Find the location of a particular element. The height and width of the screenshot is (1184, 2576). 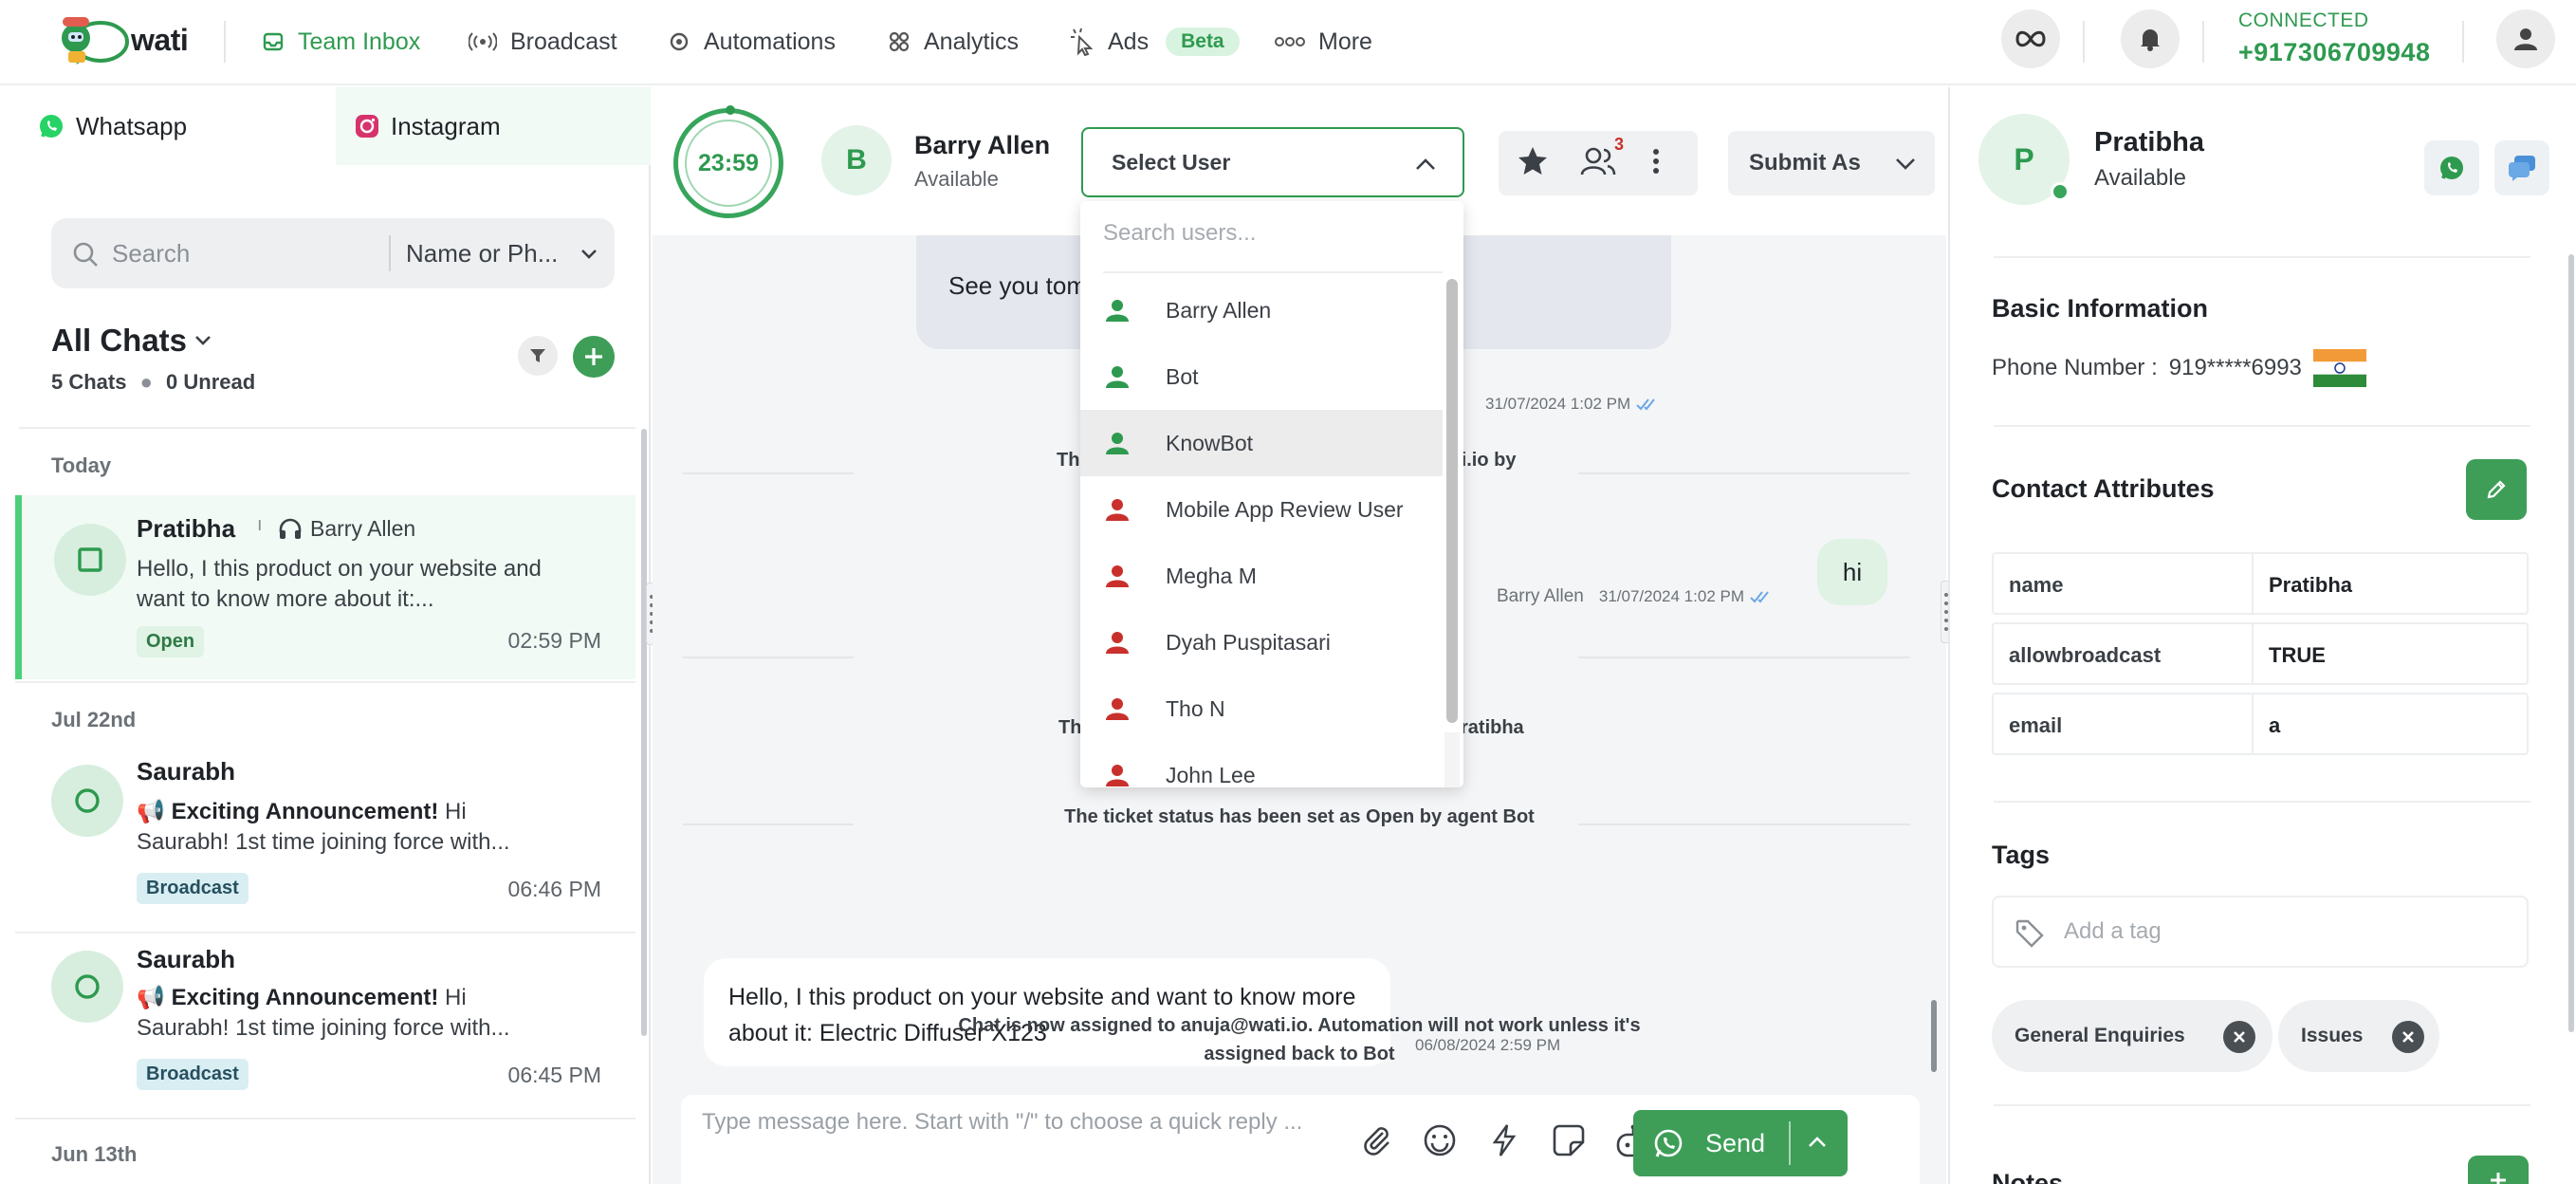

close-icon is located at coordinates (2408, 1037).